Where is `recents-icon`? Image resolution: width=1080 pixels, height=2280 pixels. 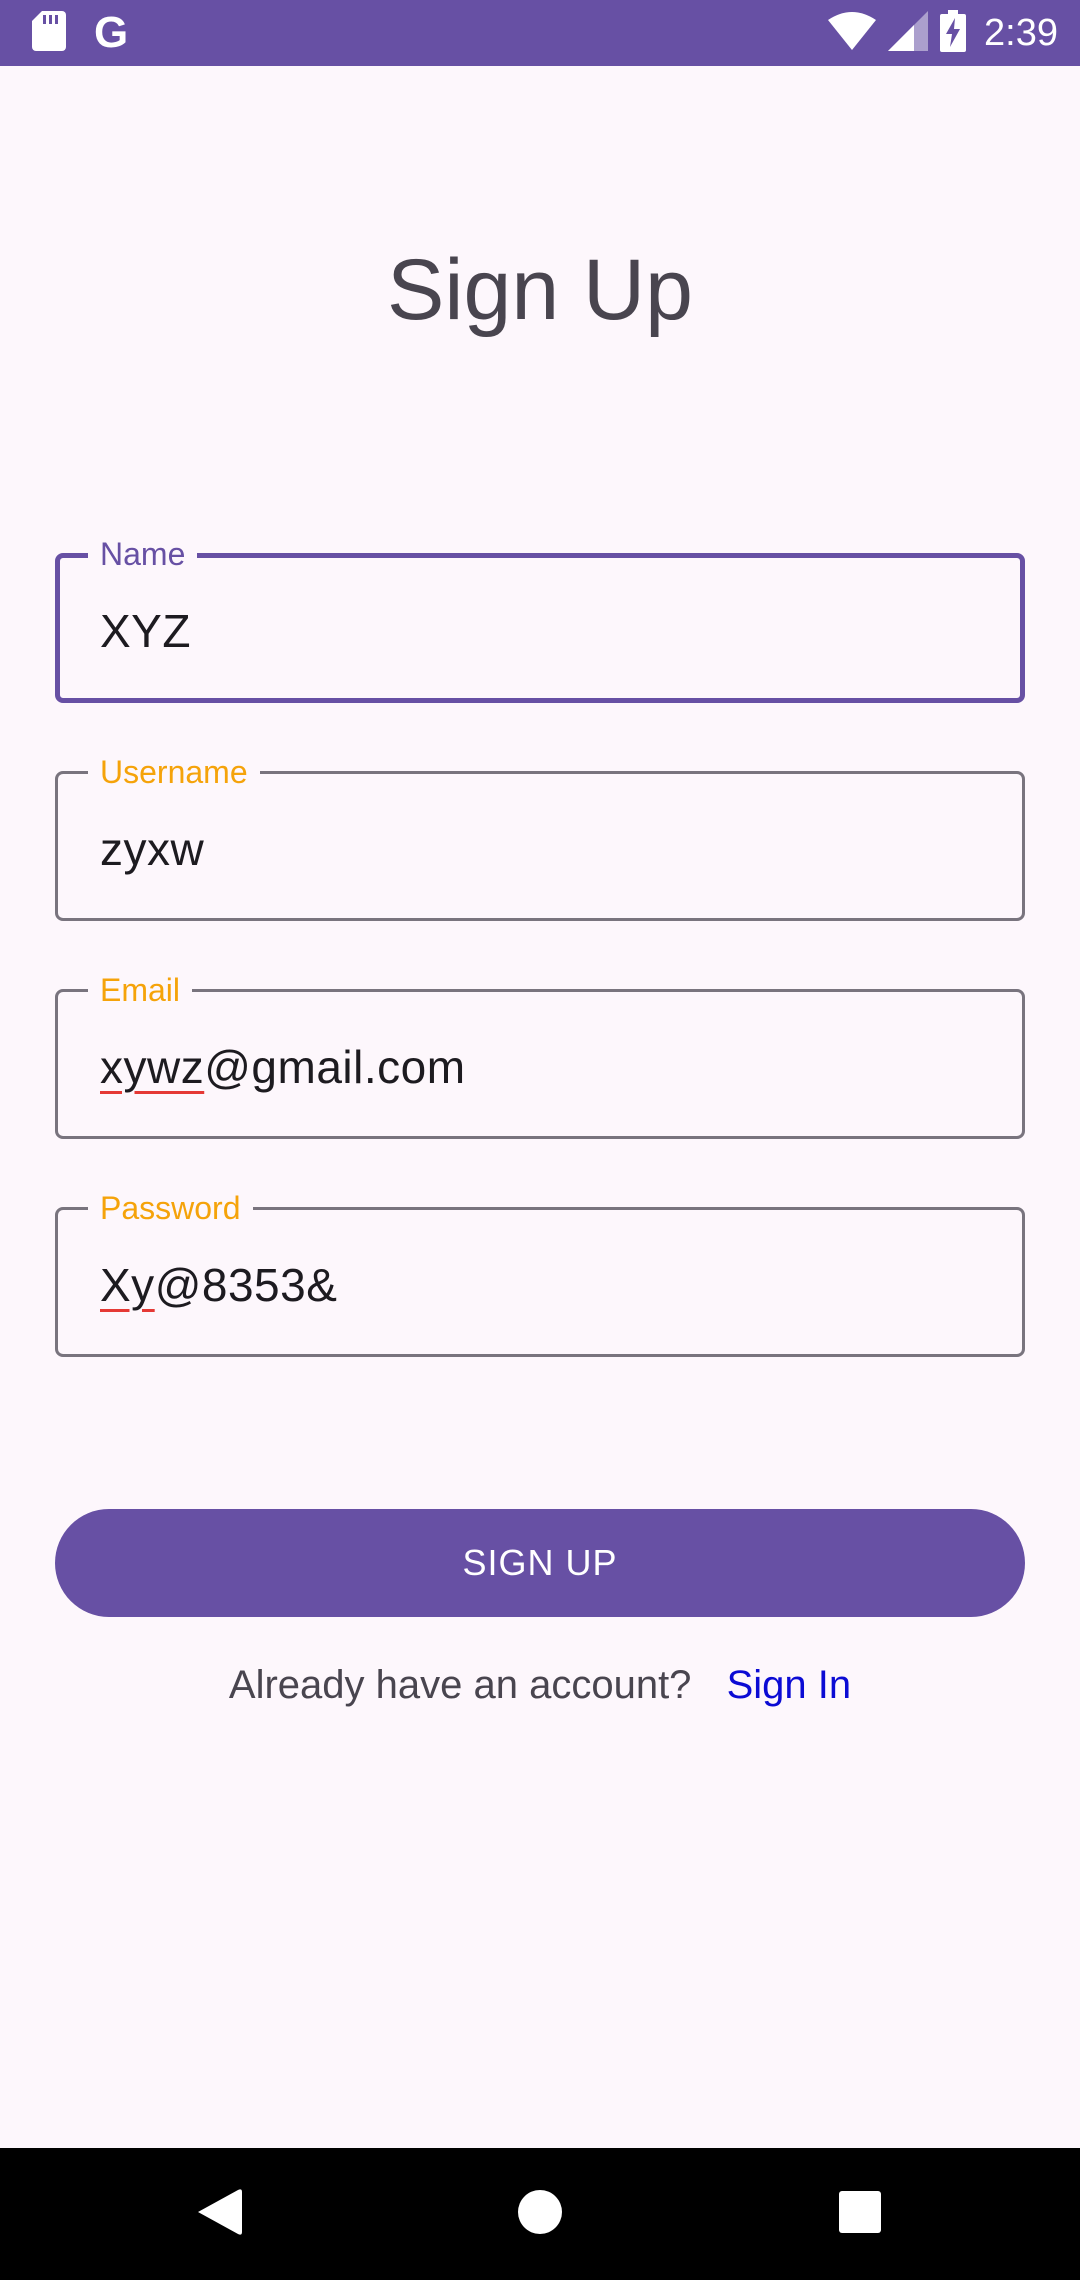 recents-icon is located at coordinates (860, 2214).